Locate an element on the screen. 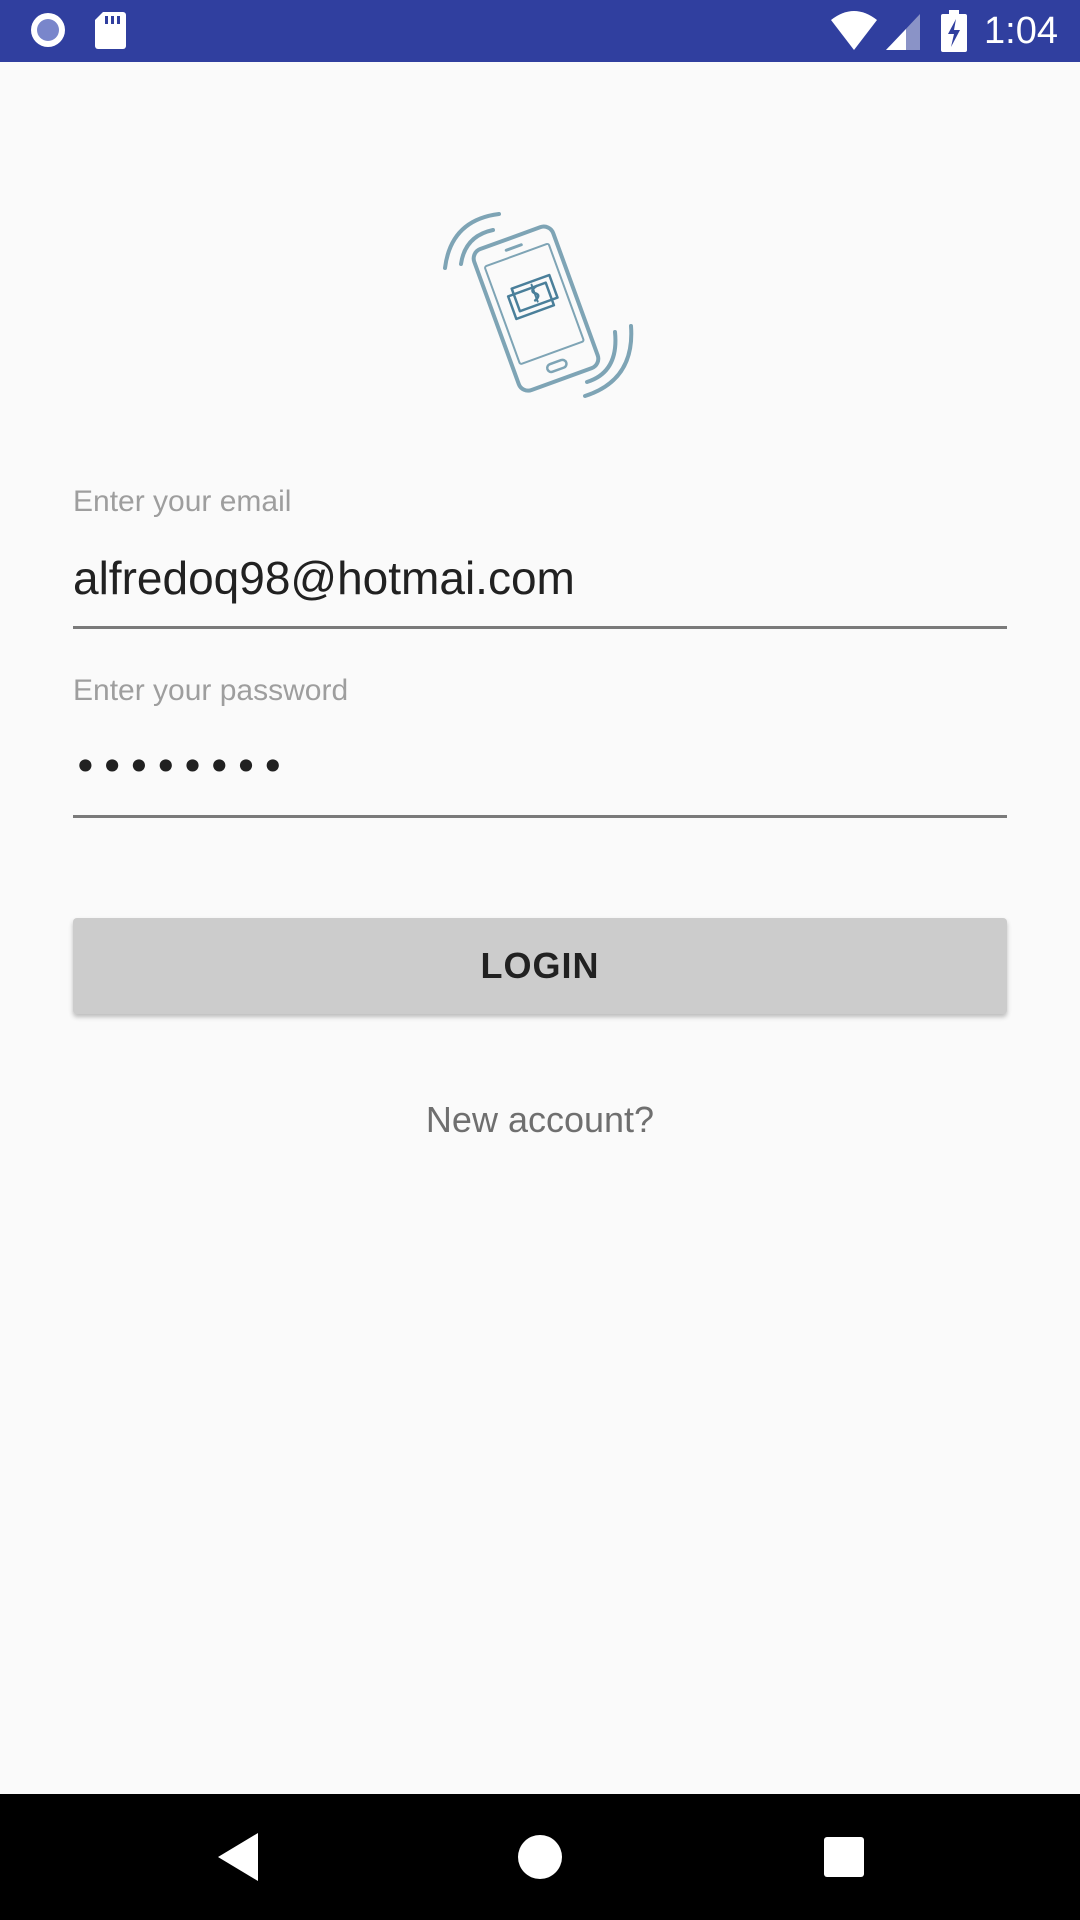  password-input: •••••••• is located at coordinates (540, 767).